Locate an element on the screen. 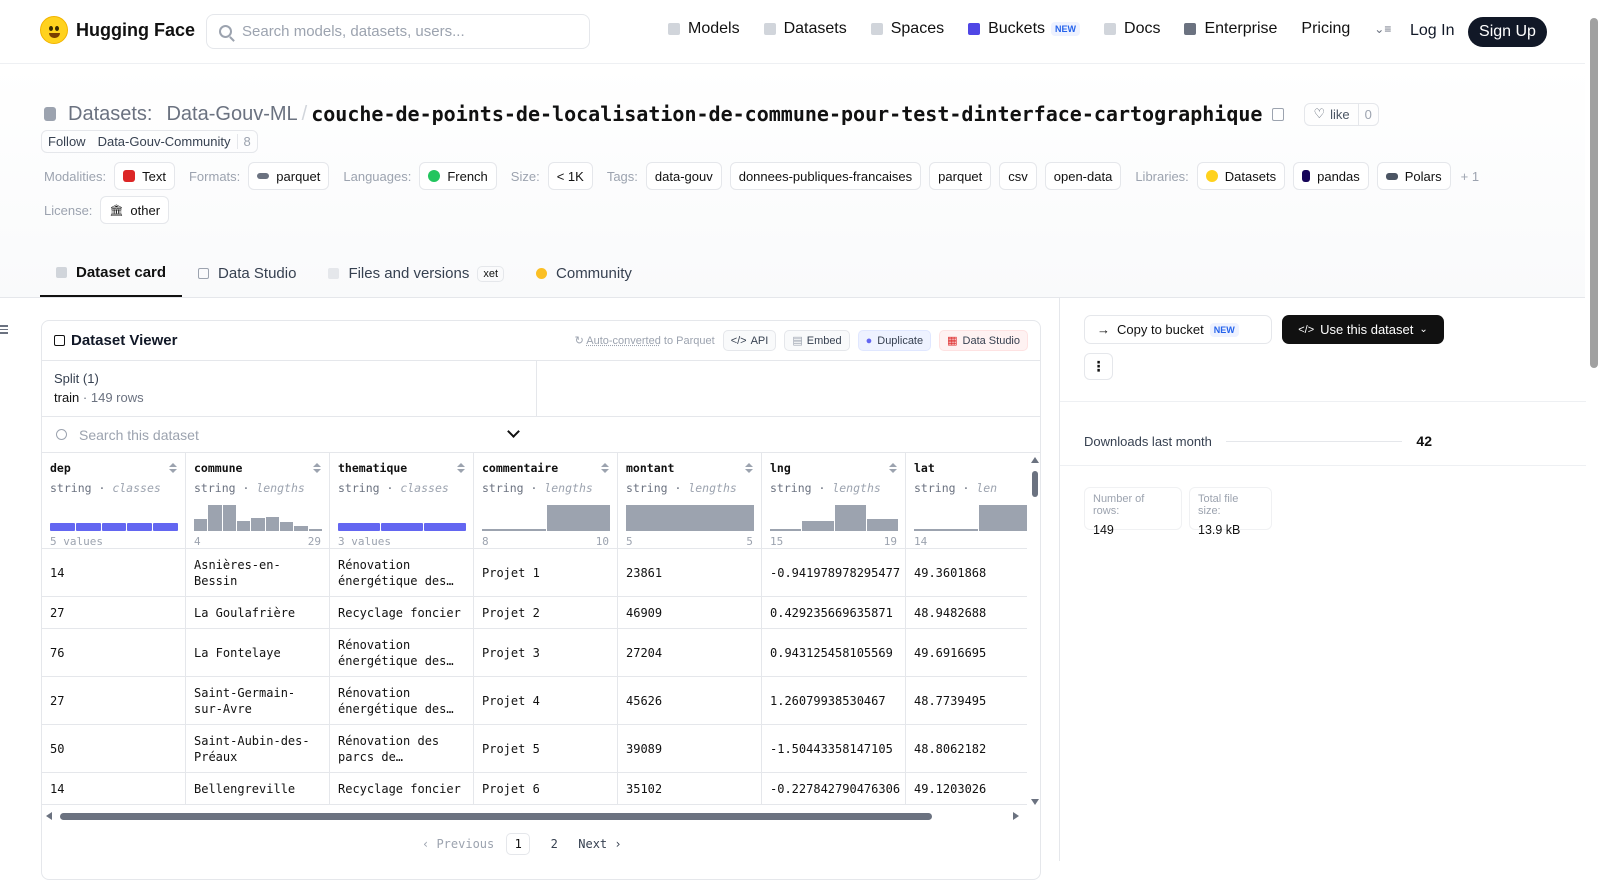  library-tag: Polars is located at coordinates (1413, 176).